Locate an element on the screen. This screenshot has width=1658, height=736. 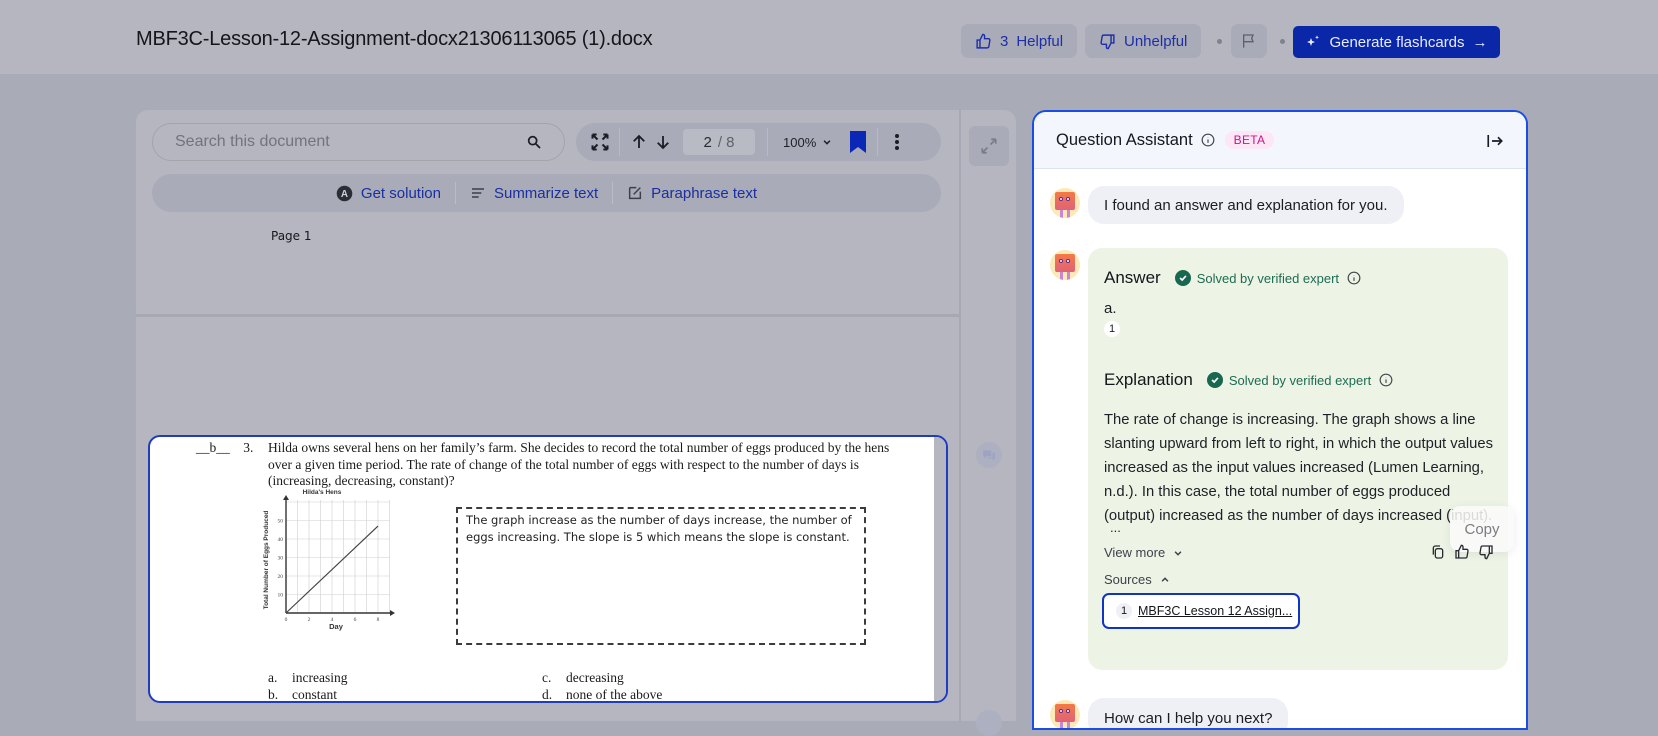
zoom-select: 100% is located at coordinates (807, 142).